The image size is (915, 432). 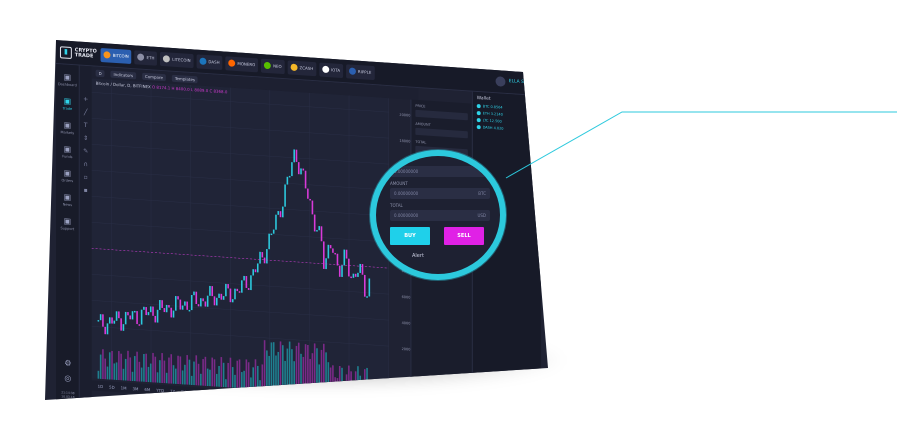 I want to click on callout-polyline, so click(x=701, y=145).